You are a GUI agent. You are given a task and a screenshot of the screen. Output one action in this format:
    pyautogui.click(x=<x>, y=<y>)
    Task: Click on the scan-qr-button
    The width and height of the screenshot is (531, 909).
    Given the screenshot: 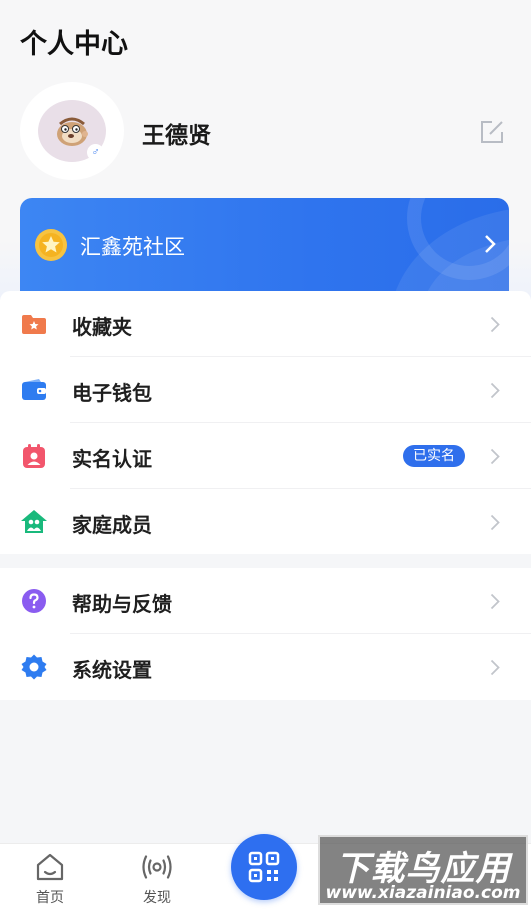 What is the action you would take?
    pyautogui.click(x=264, y=867)
    